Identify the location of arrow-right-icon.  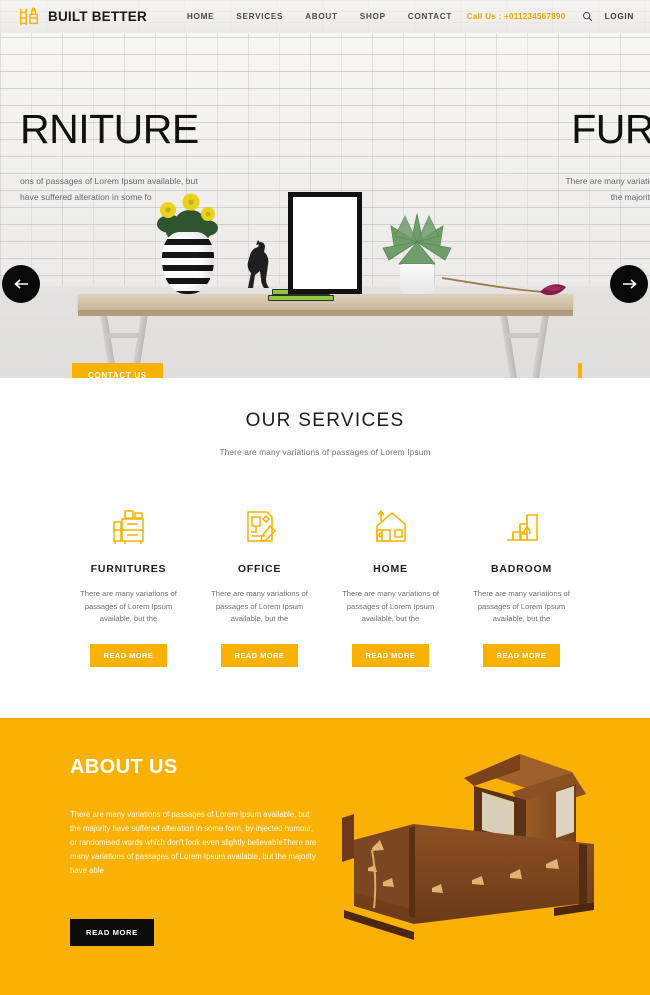
(629, 284).